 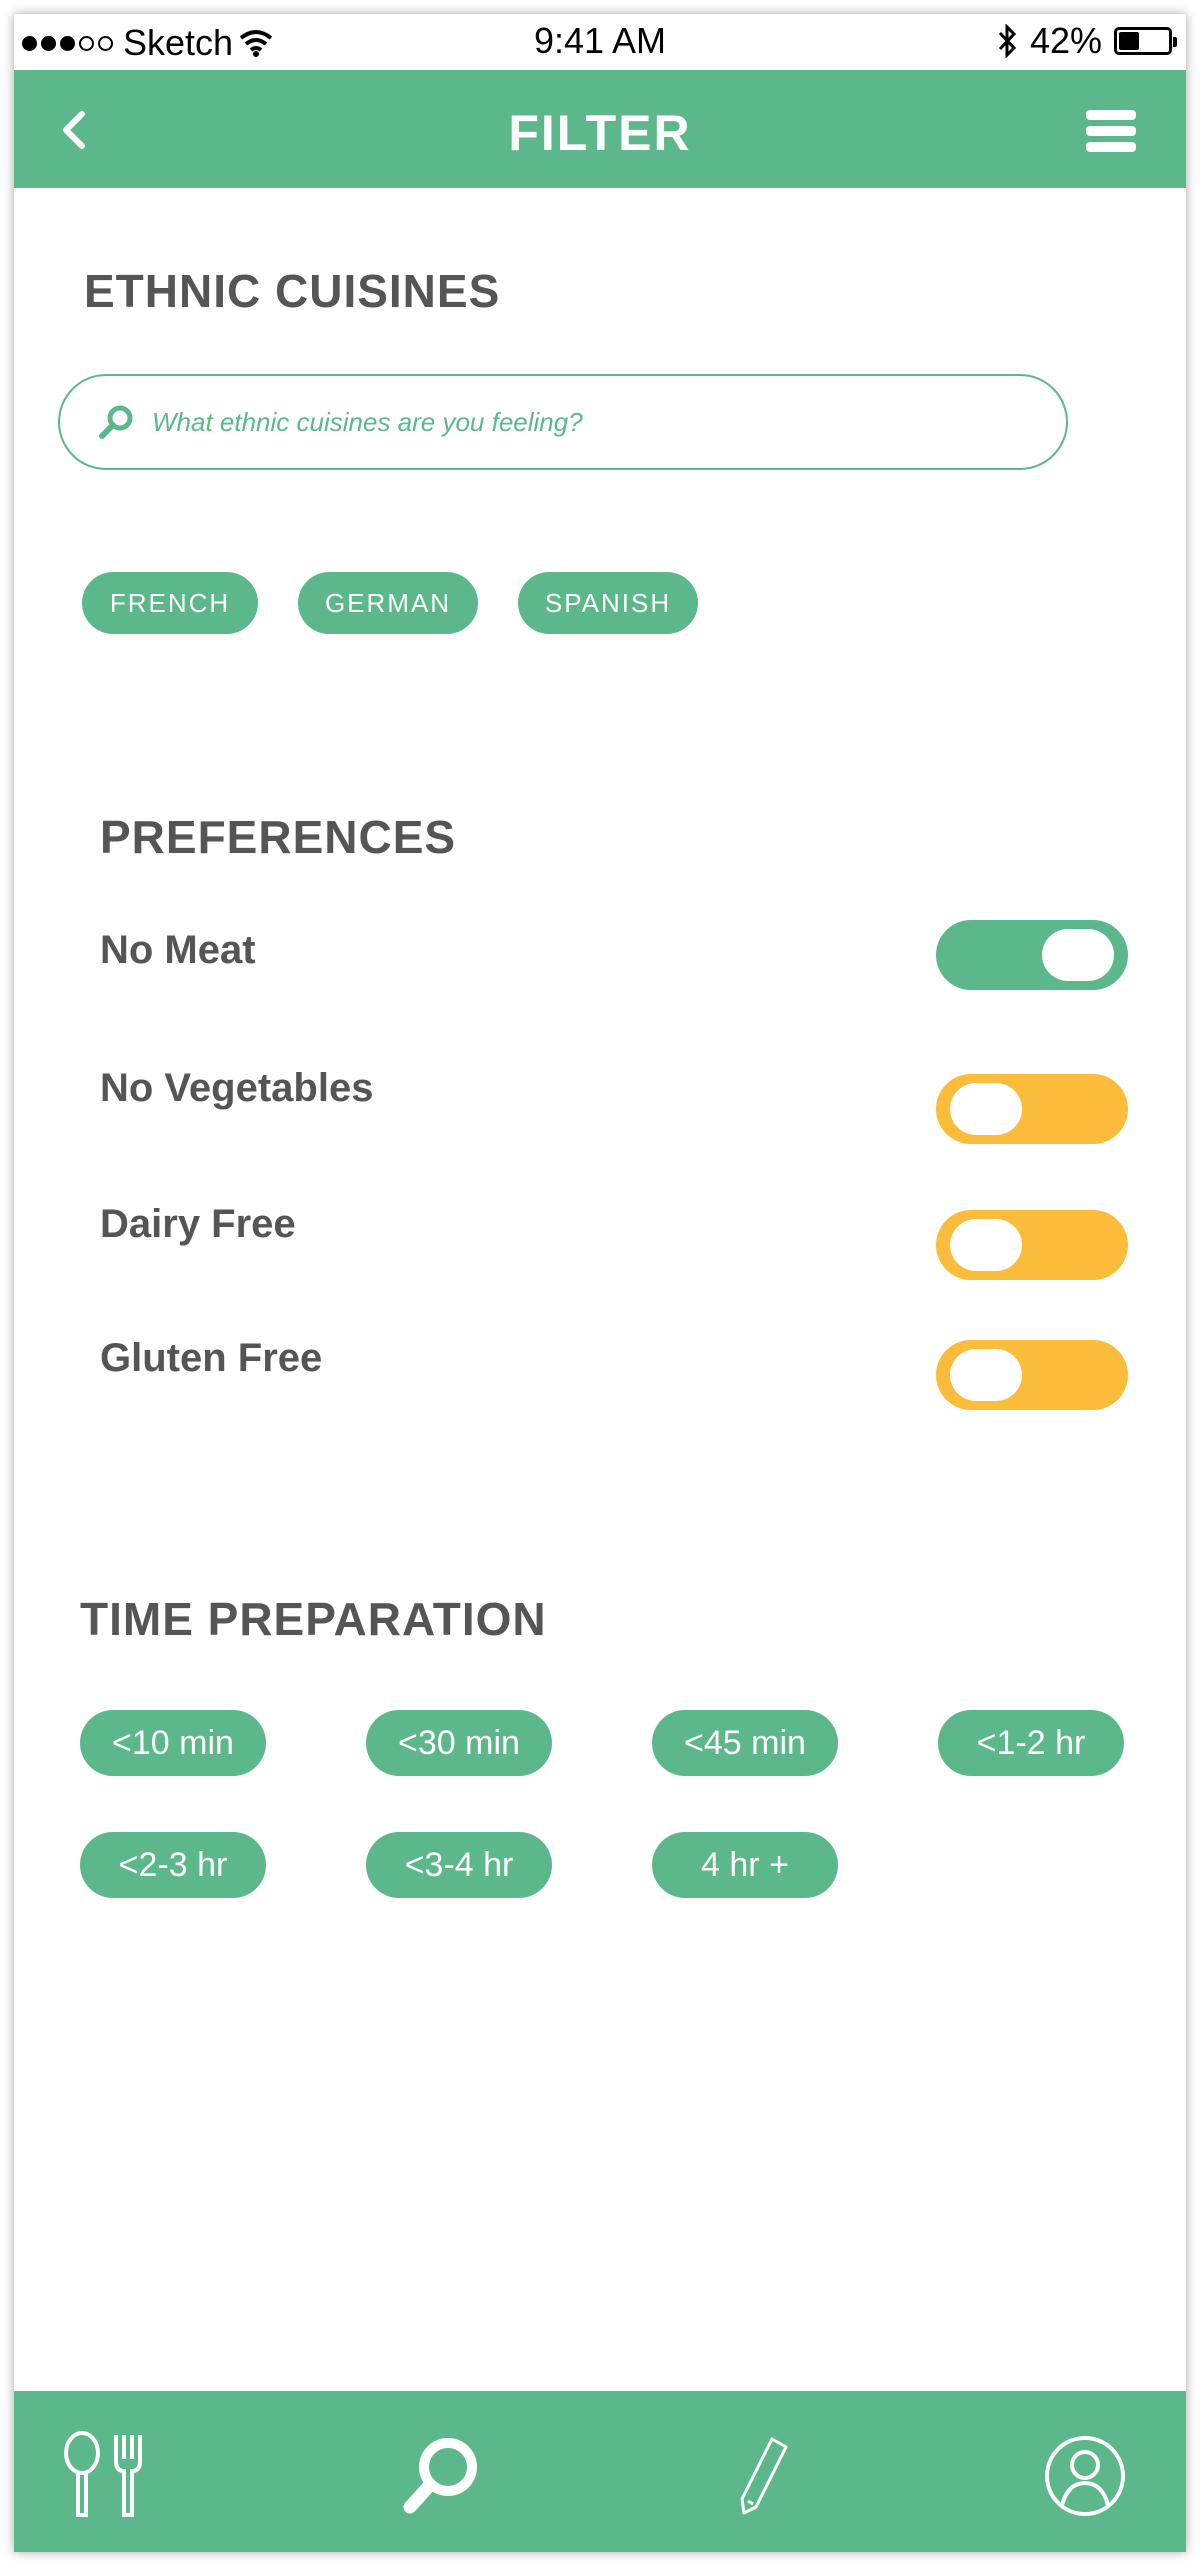 I want to click on tab-profile, so click(x=1085, y=2476).